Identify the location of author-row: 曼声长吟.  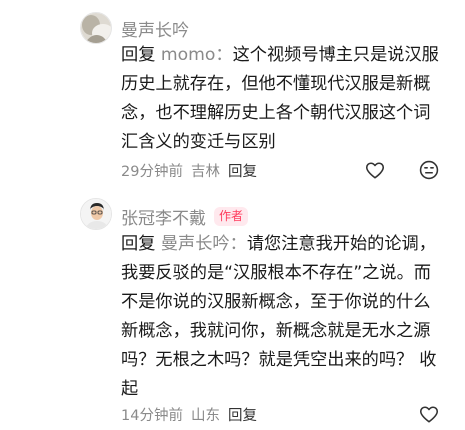
(155, 28).